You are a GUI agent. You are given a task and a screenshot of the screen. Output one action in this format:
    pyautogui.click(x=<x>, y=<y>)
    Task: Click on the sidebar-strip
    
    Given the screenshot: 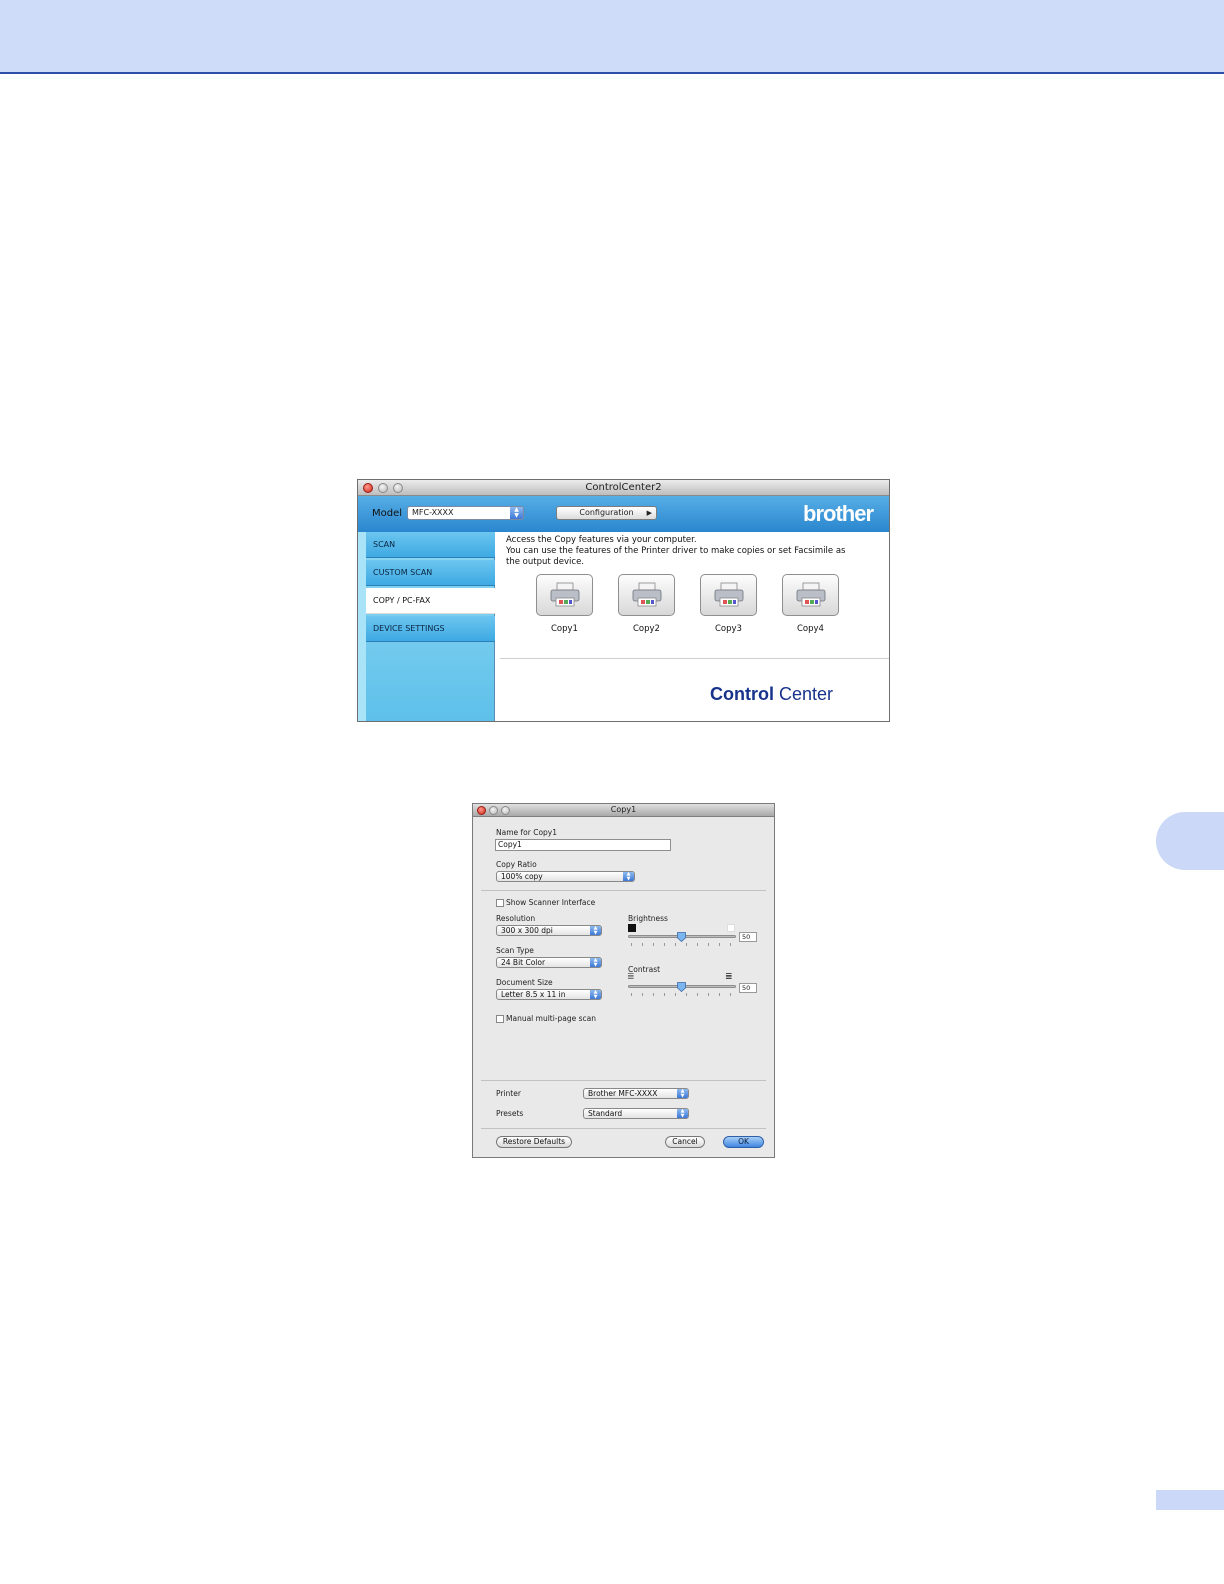 What is the action you would take?
    pyautogui.click(x=362, y=626)
    